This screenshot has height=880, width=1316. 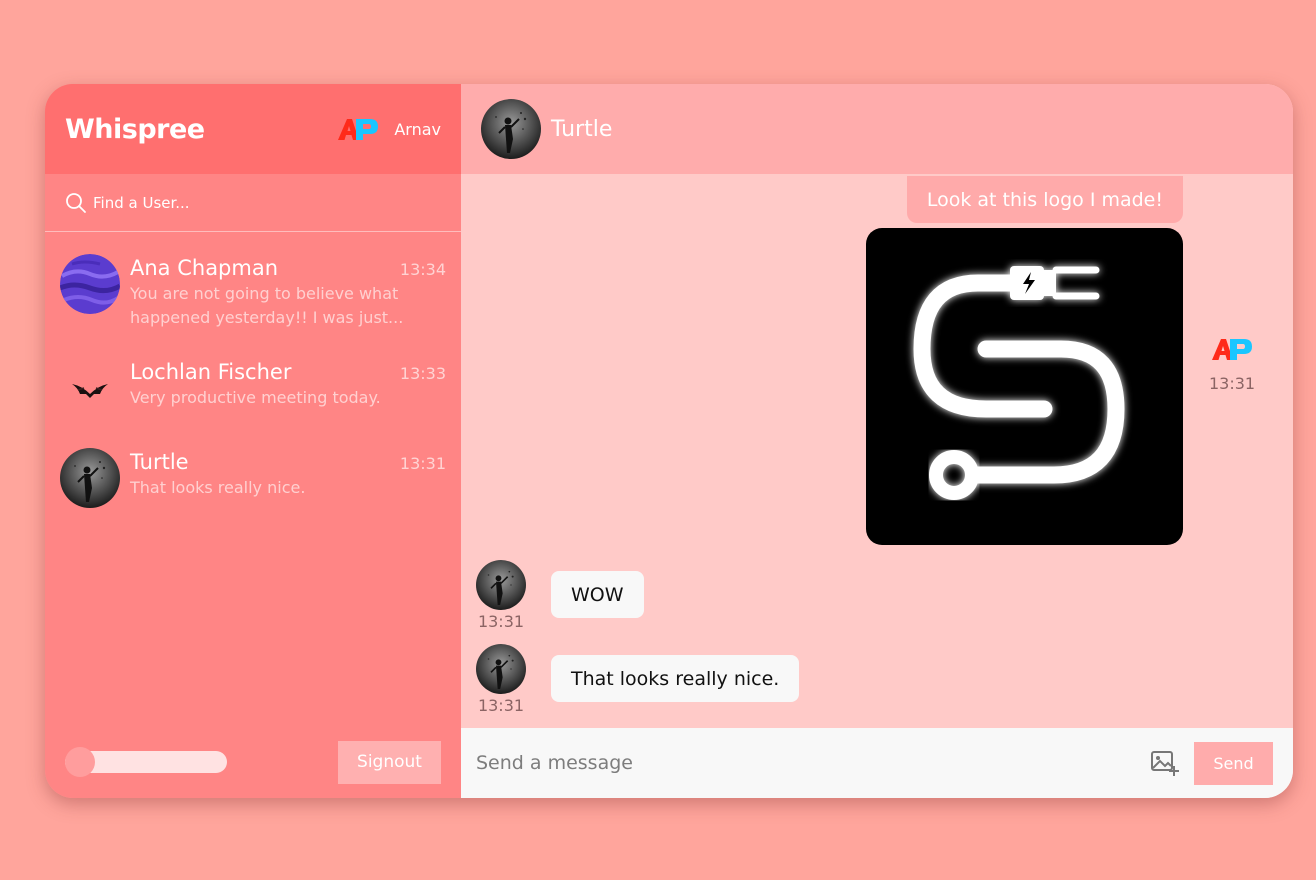 I want to click on incoming-message: That looks really nice., so click(x=675, y=678).